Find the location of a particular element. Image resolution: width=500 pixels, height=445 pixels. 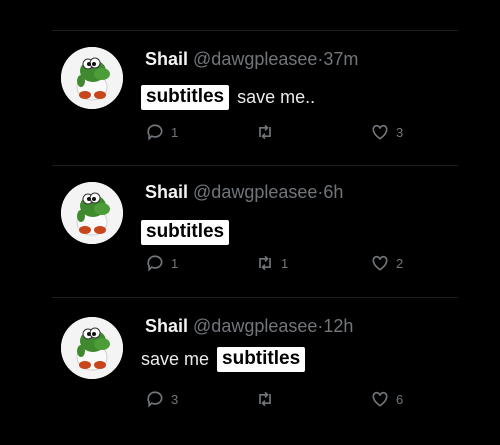

like-button: 3 is located at coordinates (386, 132).